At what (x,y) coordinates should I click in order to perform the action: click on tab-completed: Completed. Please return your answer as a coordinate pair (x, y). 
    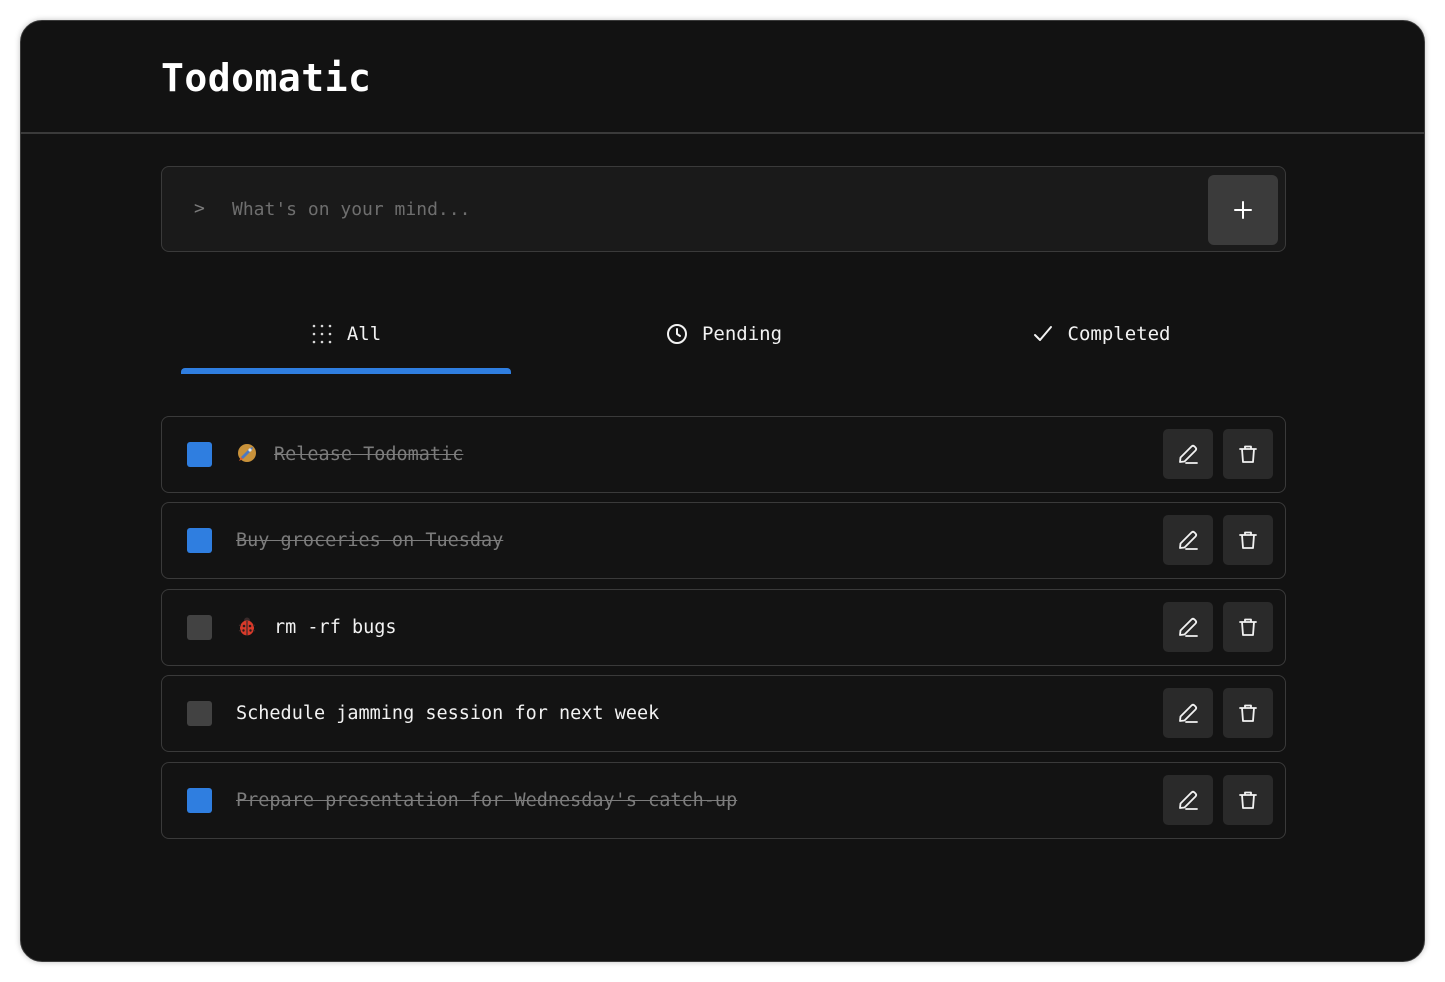
    Looking at the image, I should click on (1101, 343).